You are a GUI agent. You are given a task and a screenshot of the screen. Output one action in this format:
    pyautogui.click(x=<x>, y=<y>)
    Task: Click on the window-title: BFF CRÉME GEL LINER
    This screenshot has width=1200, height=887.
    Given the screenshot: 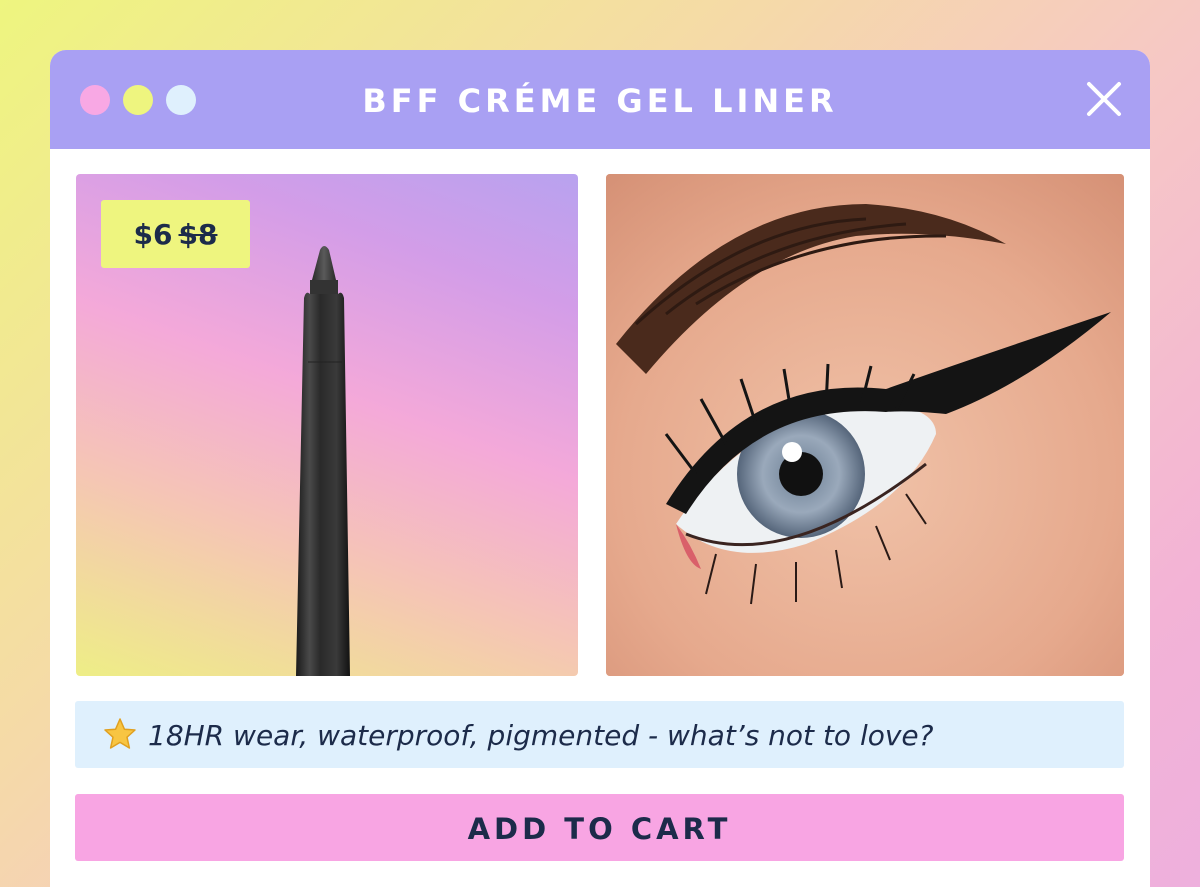 What is the action you would take?
    pyautogui.click(x=600, y=101)
    